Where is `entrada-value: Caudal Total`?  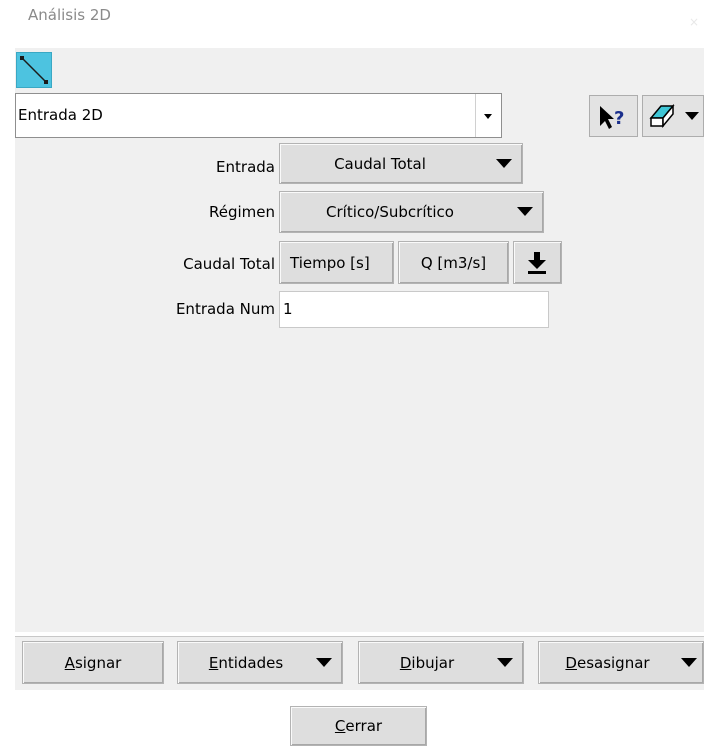
entrada-value: Caudal Total is located at coordinates (380, 163).